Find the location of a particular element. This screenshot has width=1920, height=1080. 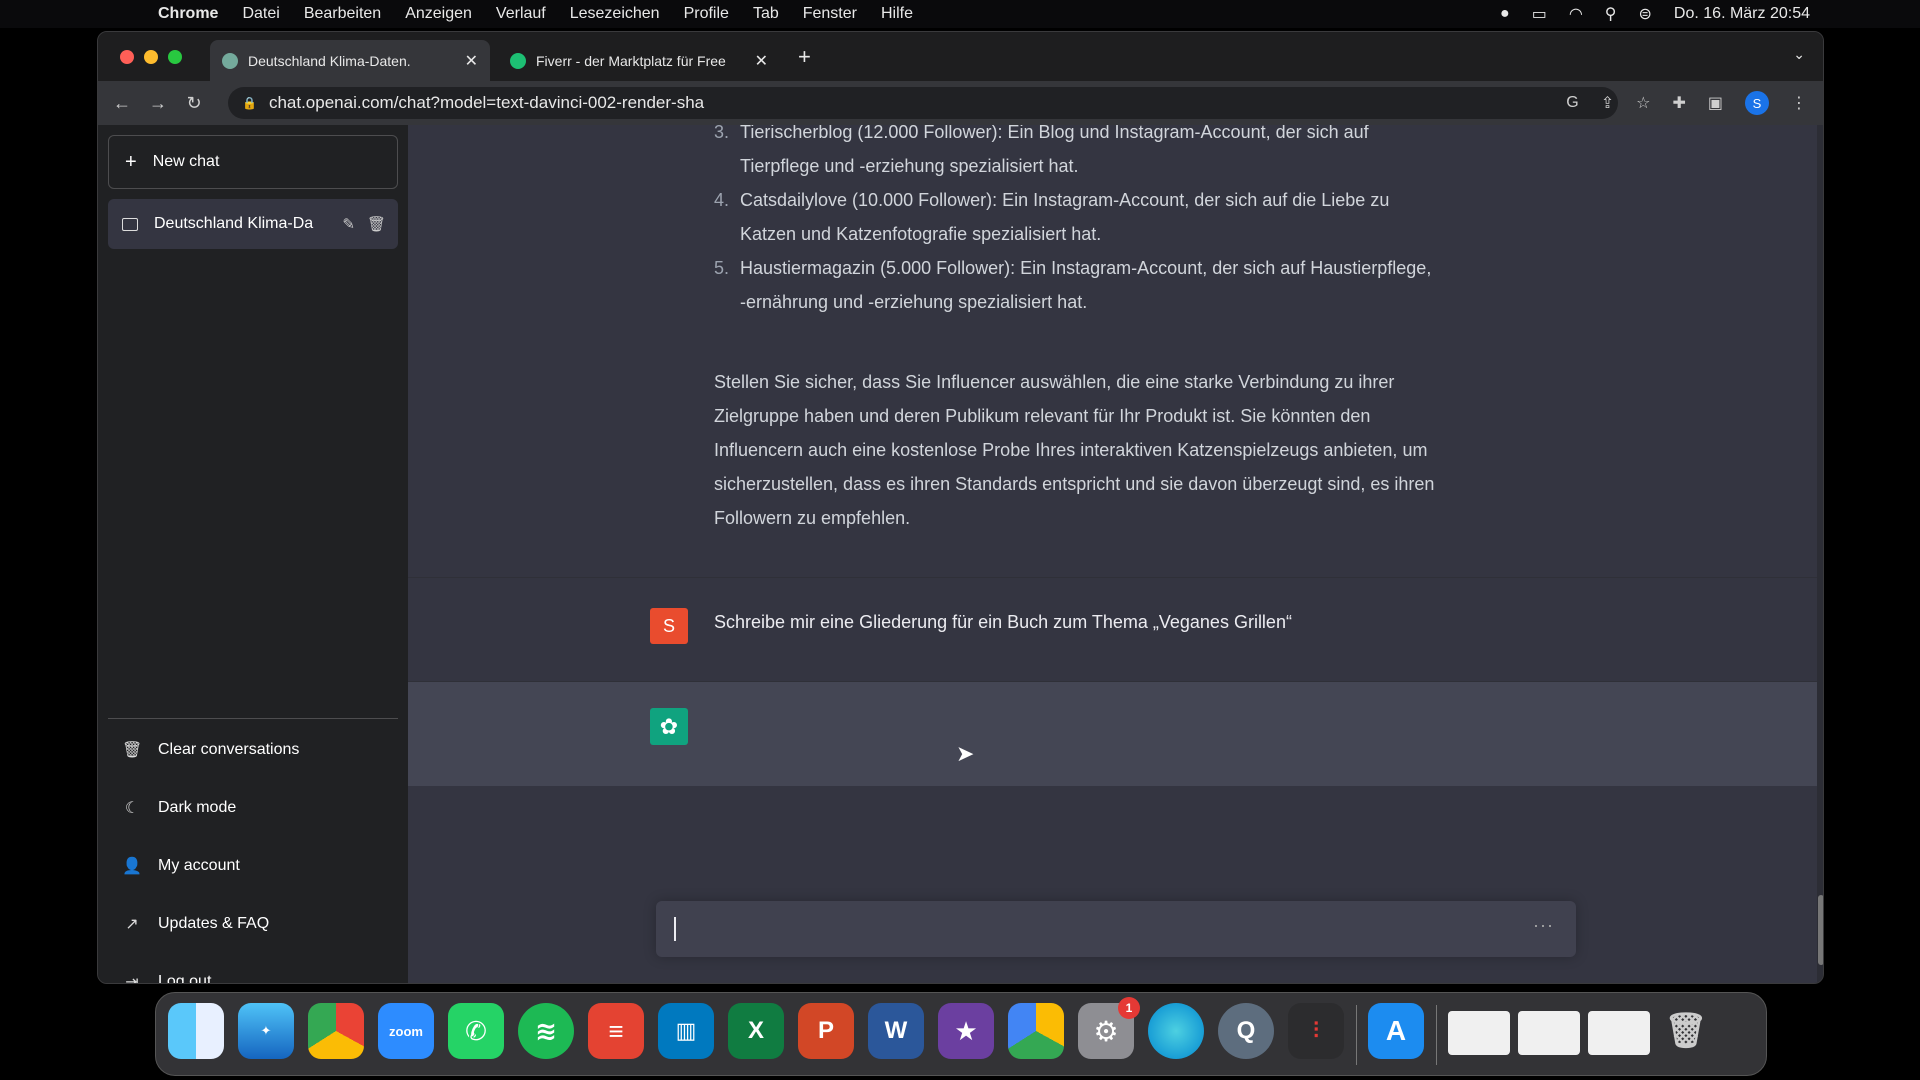

system-settings-icon: ⚙ 1 is located at coordinates (1109, 1028).